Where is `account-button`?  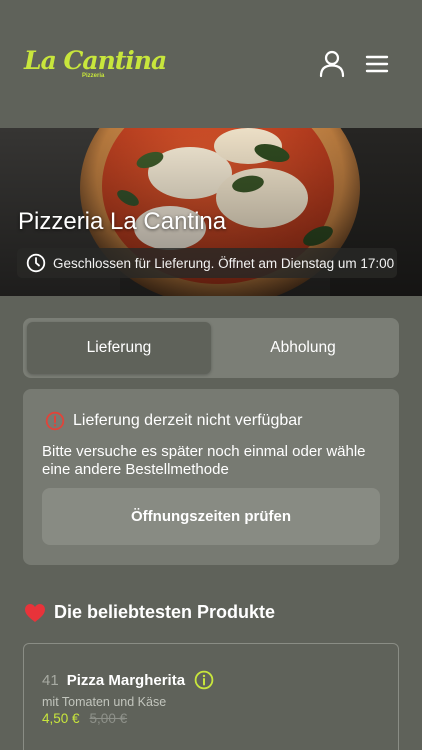
account-button is located at coordinates (332, 64).